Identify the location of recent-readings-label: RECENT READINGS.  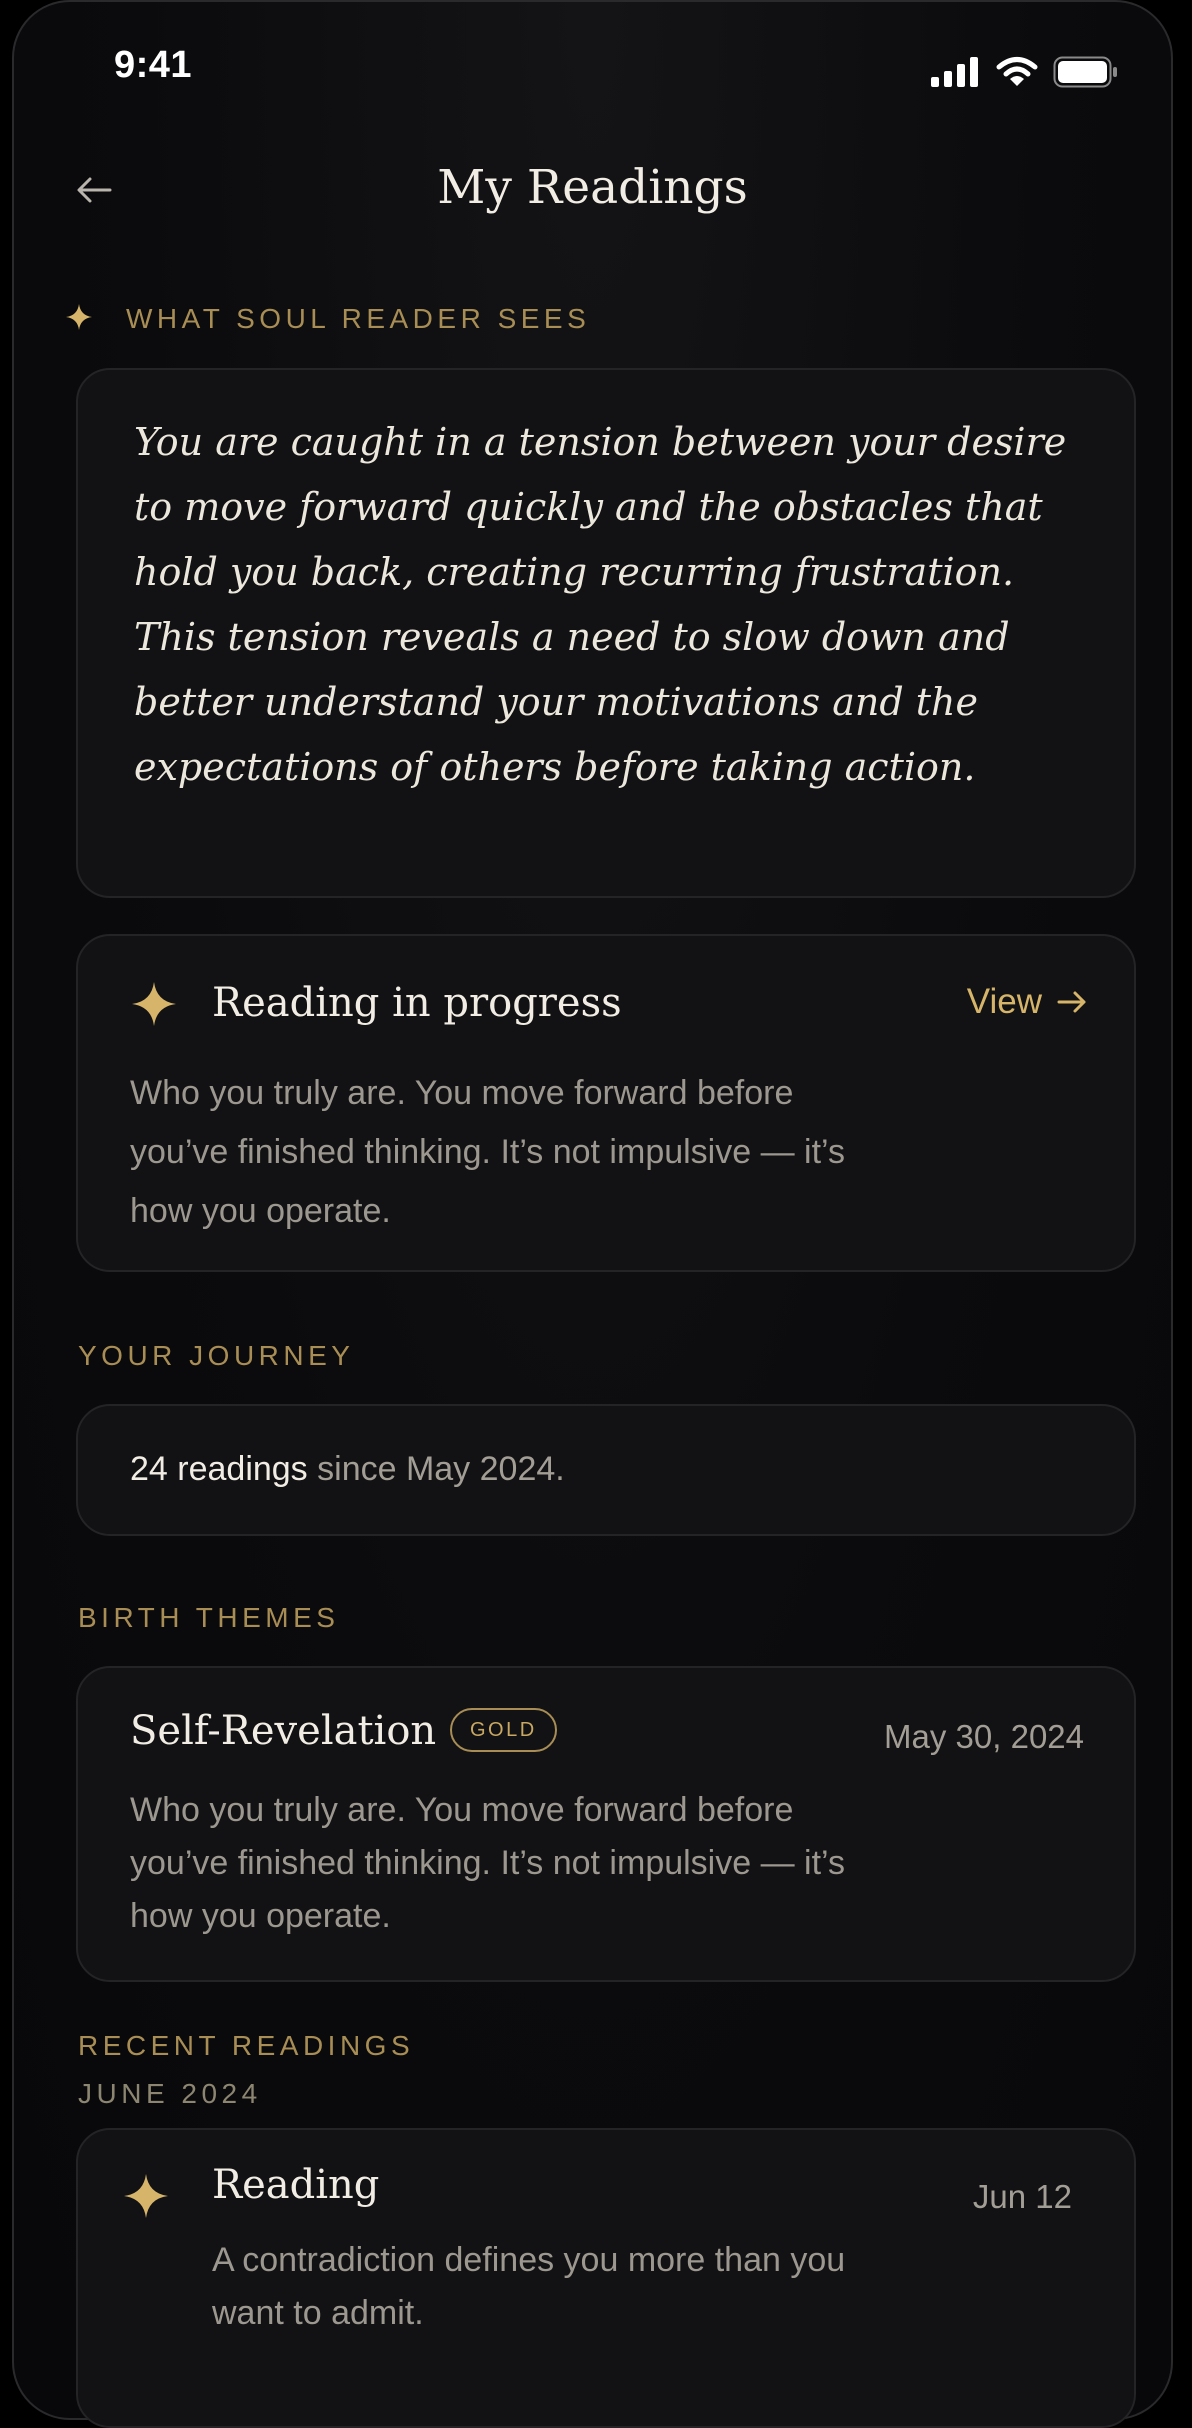
(246, 2045).